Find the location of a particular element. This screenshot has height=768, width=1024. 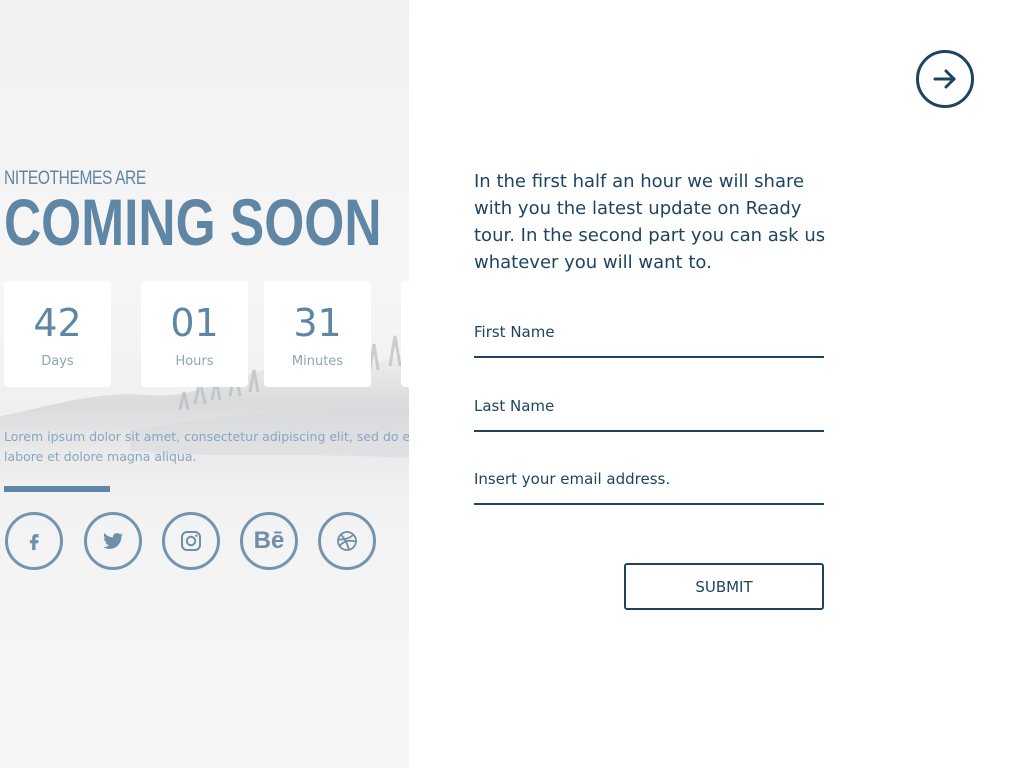

countdown-days: 42 Days is located at coordinates (57, 334).